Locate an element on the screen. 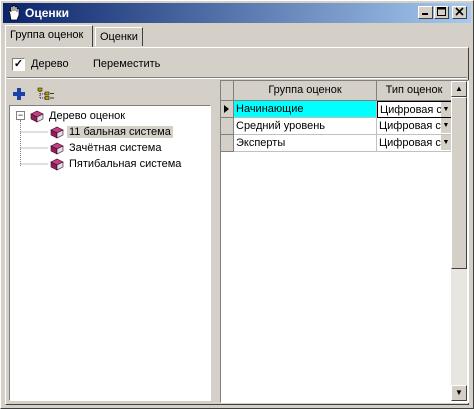  tree-item-pass-fail: Зачётная система is located at coordinates (106, 148).